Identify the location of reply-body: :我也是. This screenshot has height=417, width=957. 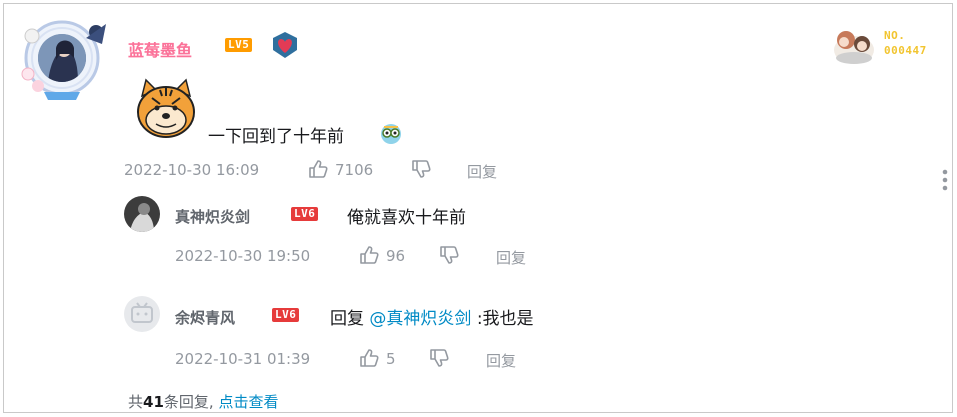
(505, 319).